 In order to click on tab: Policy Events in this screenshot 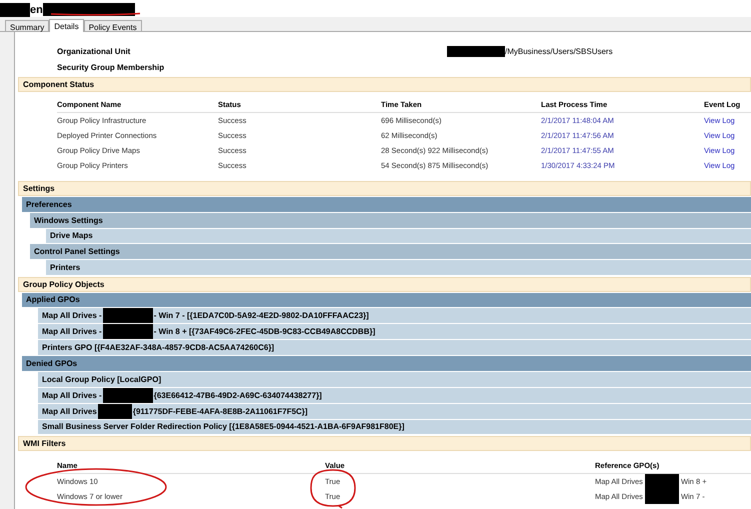, I will do `click(113, 25)`.